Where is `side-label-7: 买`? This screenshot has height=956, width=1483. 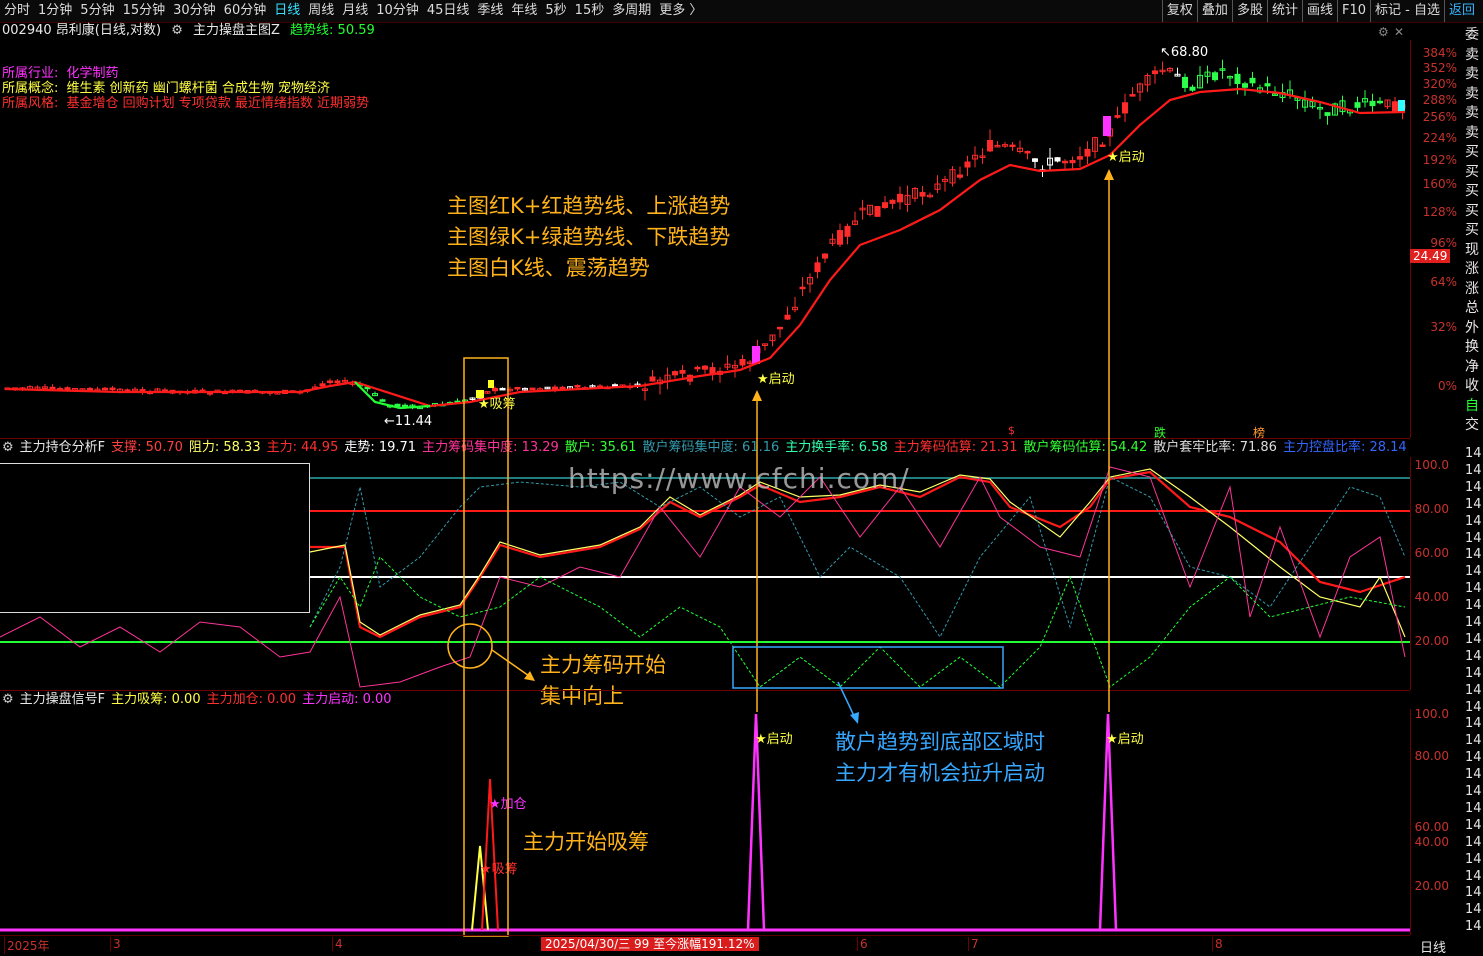
side-label-7: 买 is located at coordinates (1474, 171).